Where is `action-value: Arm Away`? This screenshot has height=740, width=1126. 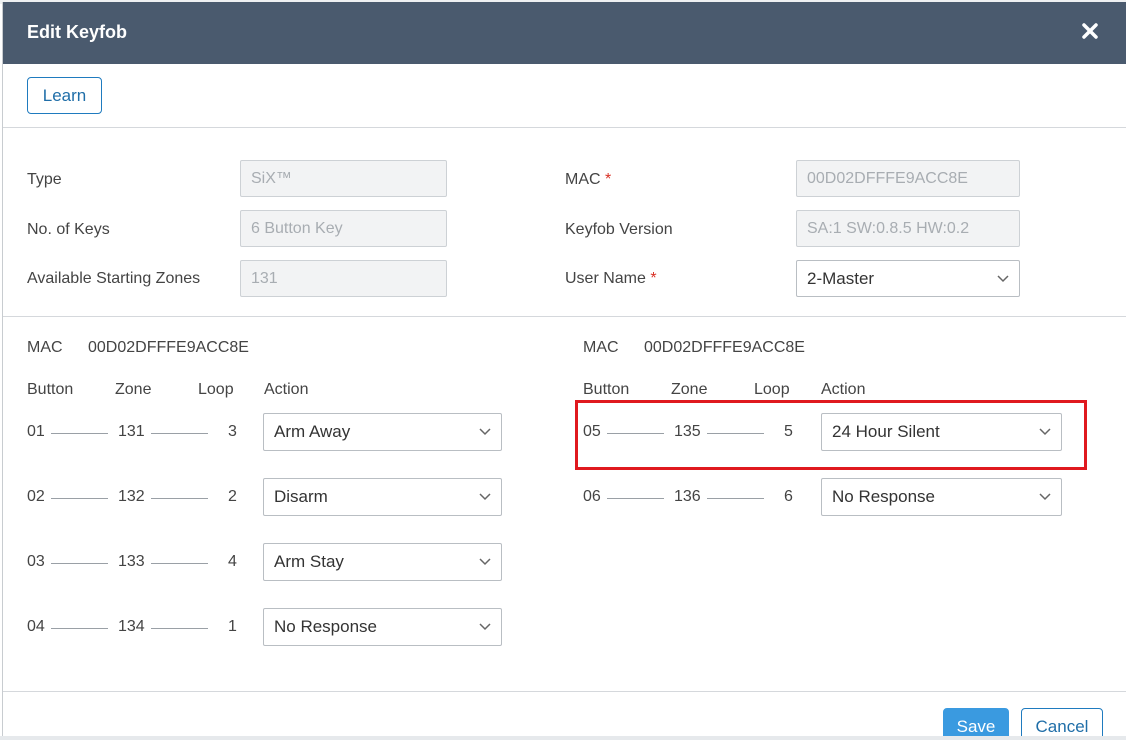 action-value: Arm Away is located at coordinates (312, 431).